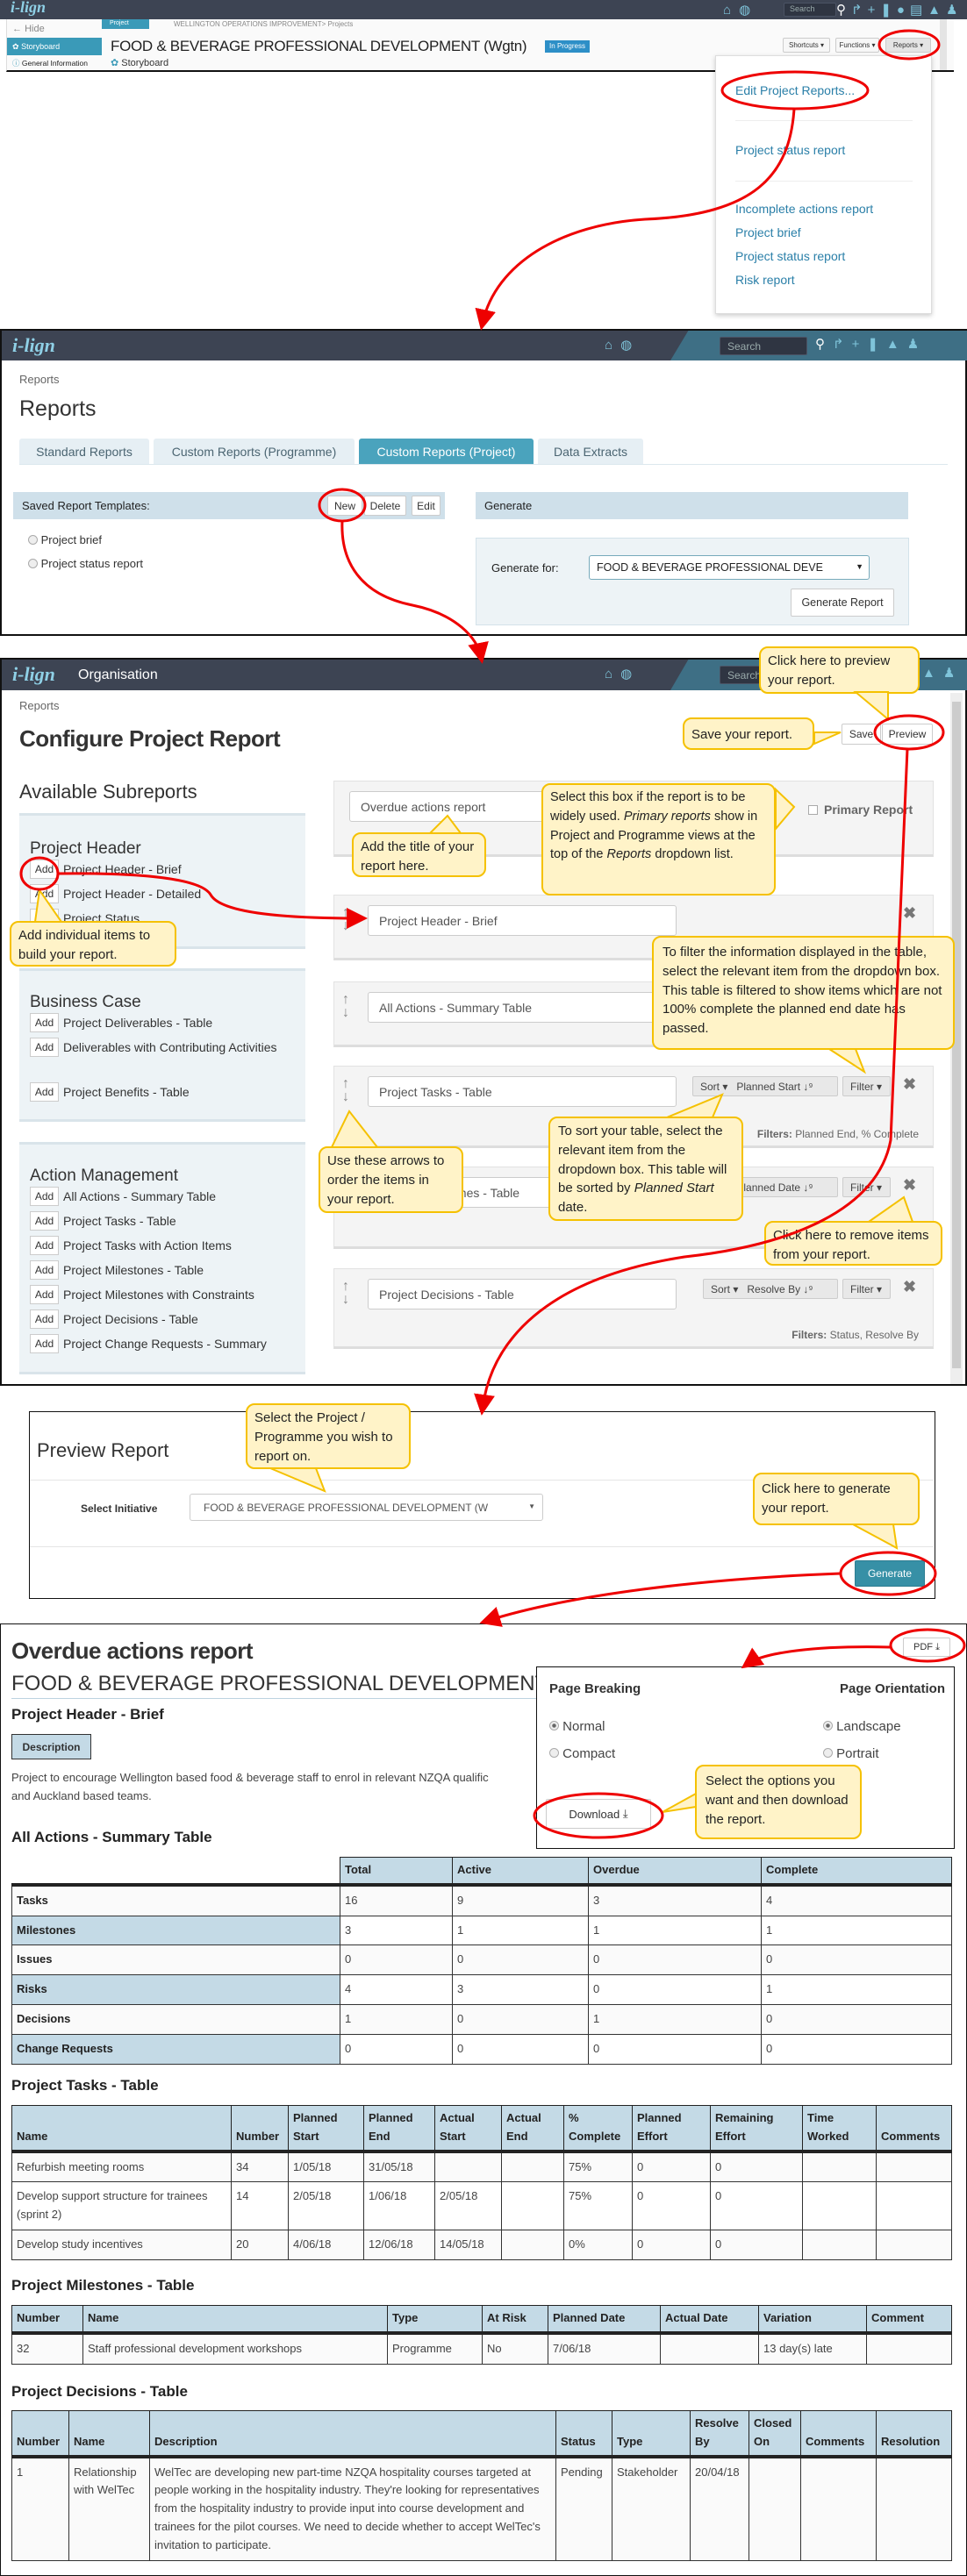 This screenshot has height=2576, width=967. I want to click on tab-custom-reports-project-: Custom Reports (Project), so click(446, 452).